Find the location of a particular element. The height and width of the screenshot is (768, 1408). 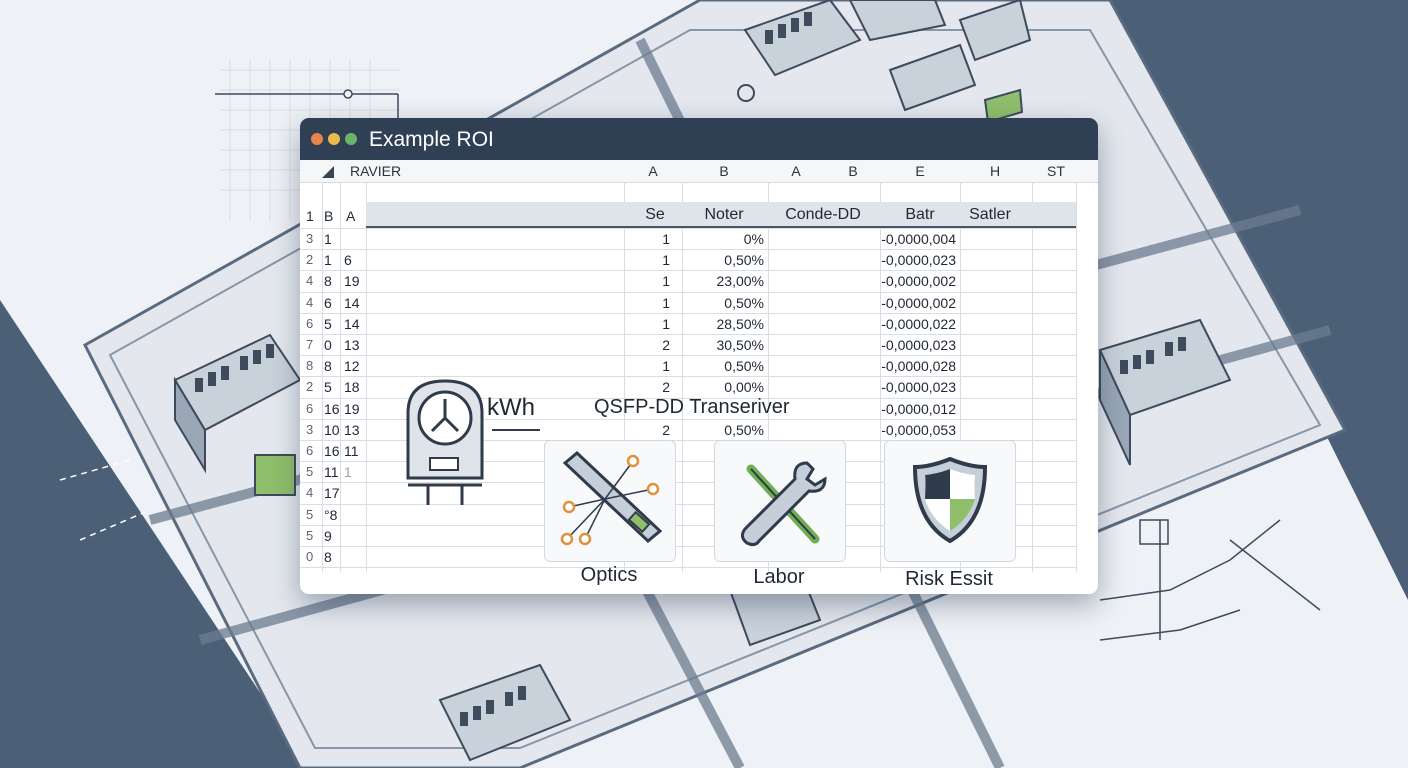

cell-a: 1 is located at coordinates (354, 472).